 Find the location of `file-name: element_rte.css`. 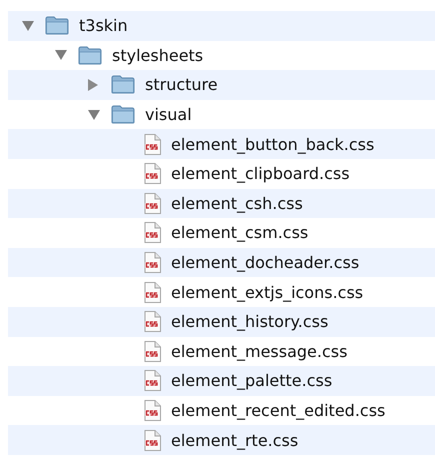

file-name: element_rte.css is located at coordinates (234, 440).